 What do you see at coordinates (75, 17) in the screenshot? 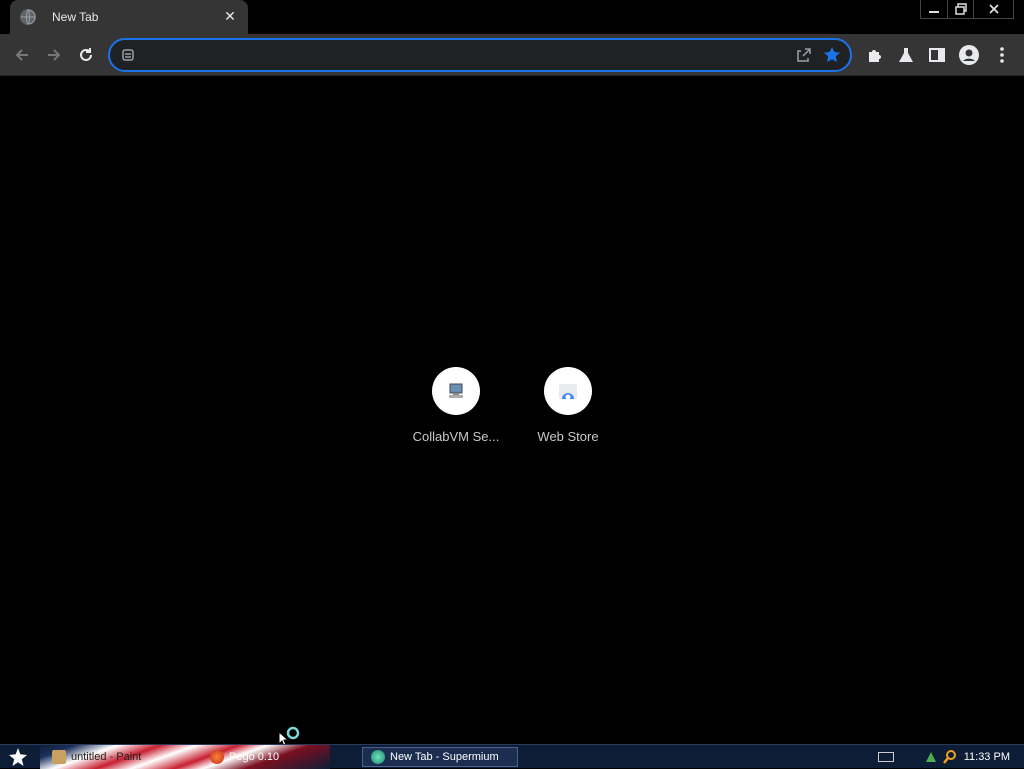
I see `tab-title: New Tab` at bounding box center [75, 17].